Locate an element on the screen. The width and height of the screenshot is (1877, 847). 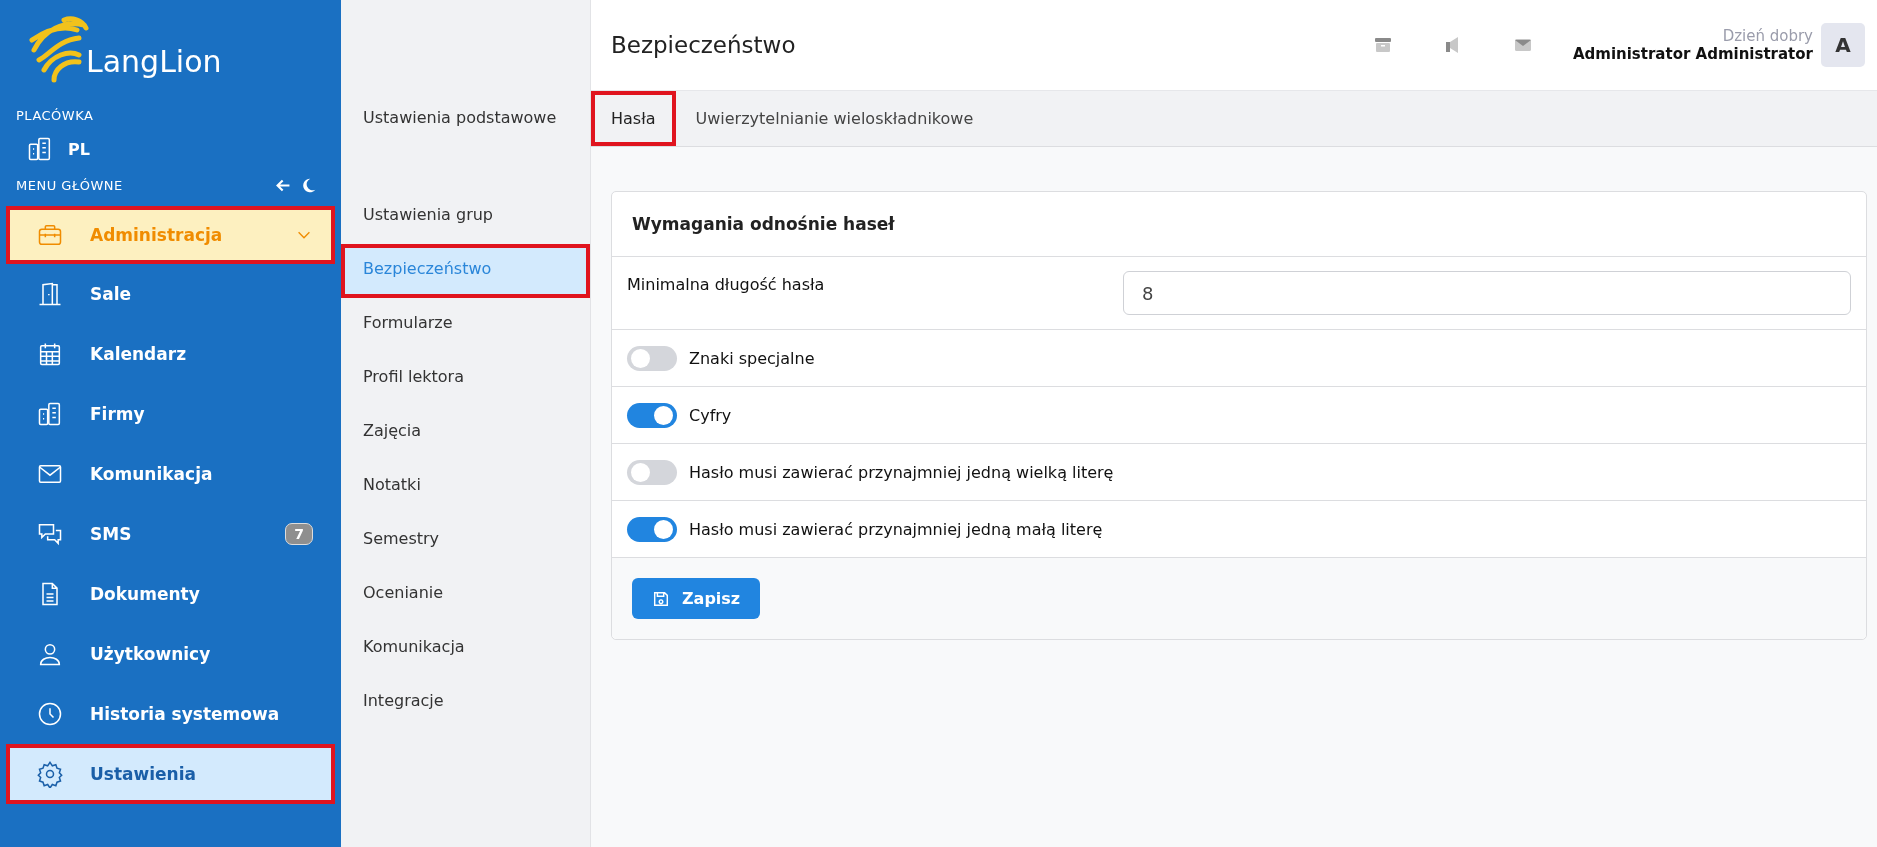
submenu-item: Komunikacja is located at coordinates (465, 649).